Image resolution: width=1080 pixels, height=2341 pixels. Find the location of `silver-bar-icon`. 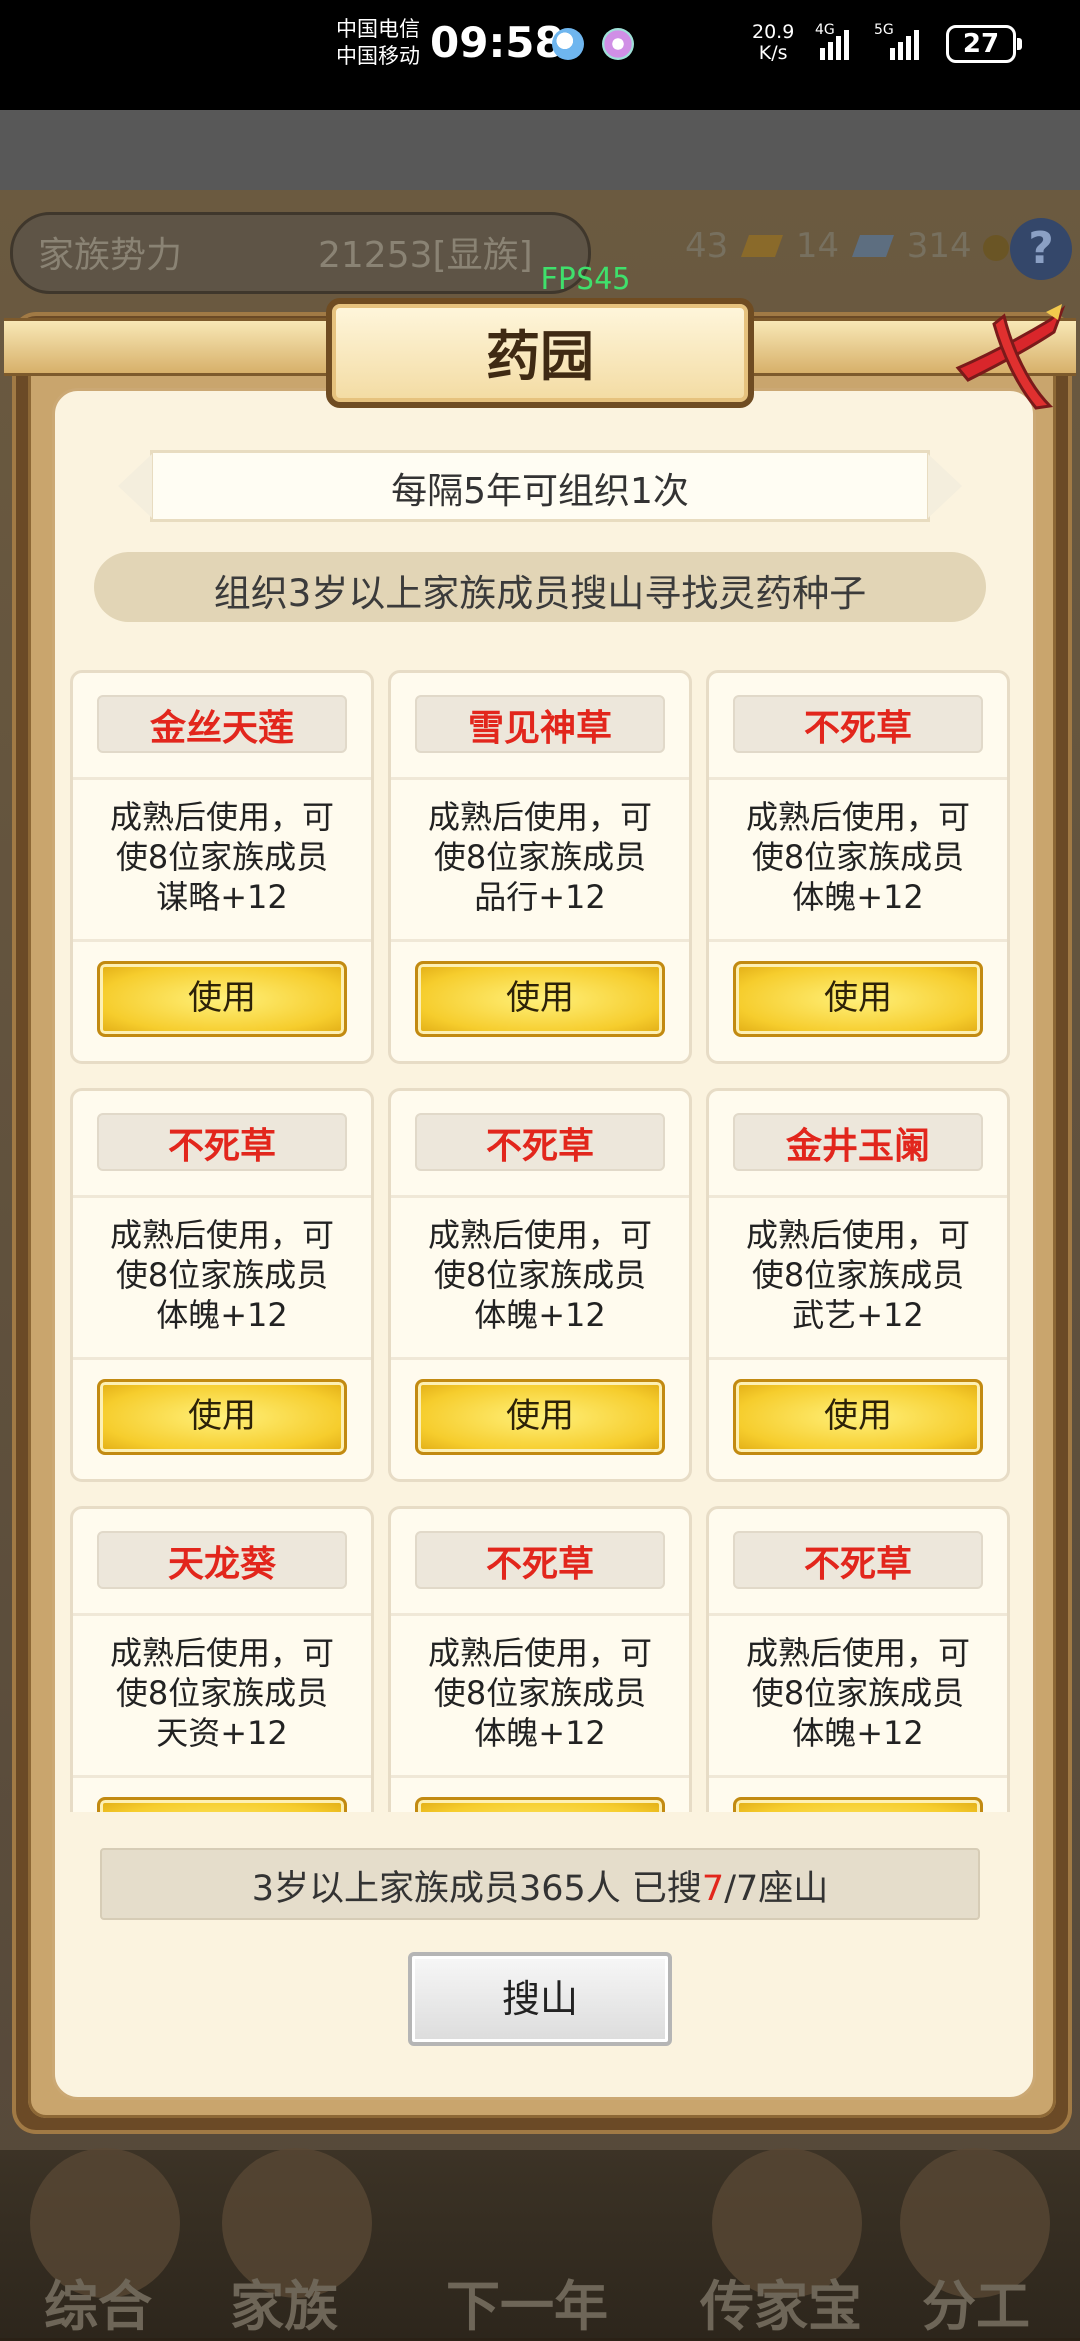

silver-bar-icon is located at coordinates (872, 246).